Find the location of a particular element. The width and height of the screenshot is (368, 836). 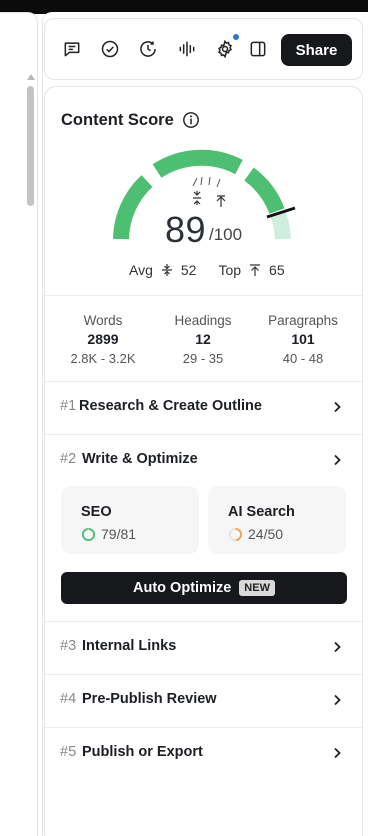

sidebar-toggle-icon is located at coordinates (258, 49).